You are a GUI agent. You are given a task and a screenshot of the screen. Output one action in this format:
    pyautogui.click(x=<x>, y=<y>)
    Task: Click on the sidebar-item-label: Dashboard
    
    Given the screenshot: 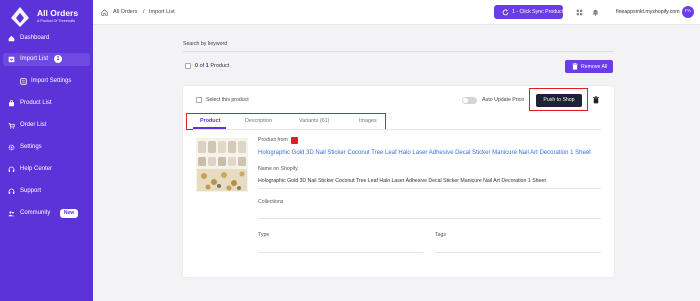 What is the action you would take?
    pyautogui.click(x=35, y=38)
    